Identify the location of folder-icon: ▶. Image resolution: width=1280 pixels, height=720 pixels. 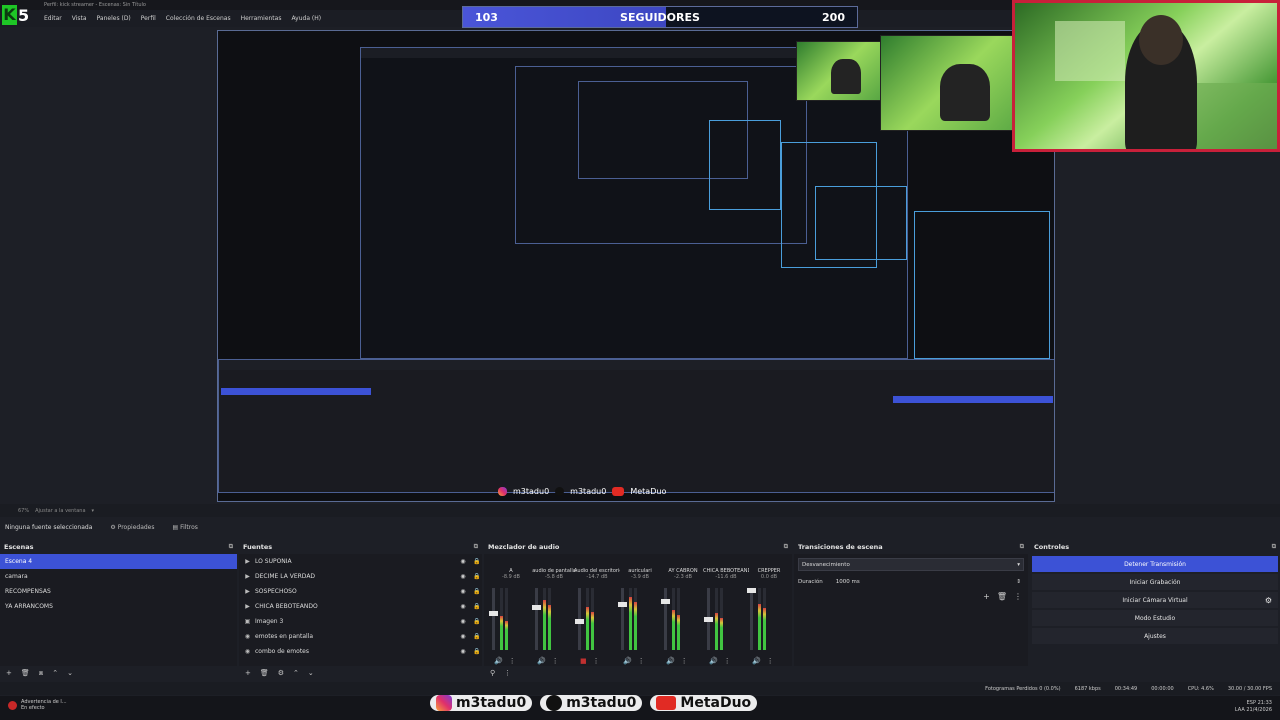
(247, 576).